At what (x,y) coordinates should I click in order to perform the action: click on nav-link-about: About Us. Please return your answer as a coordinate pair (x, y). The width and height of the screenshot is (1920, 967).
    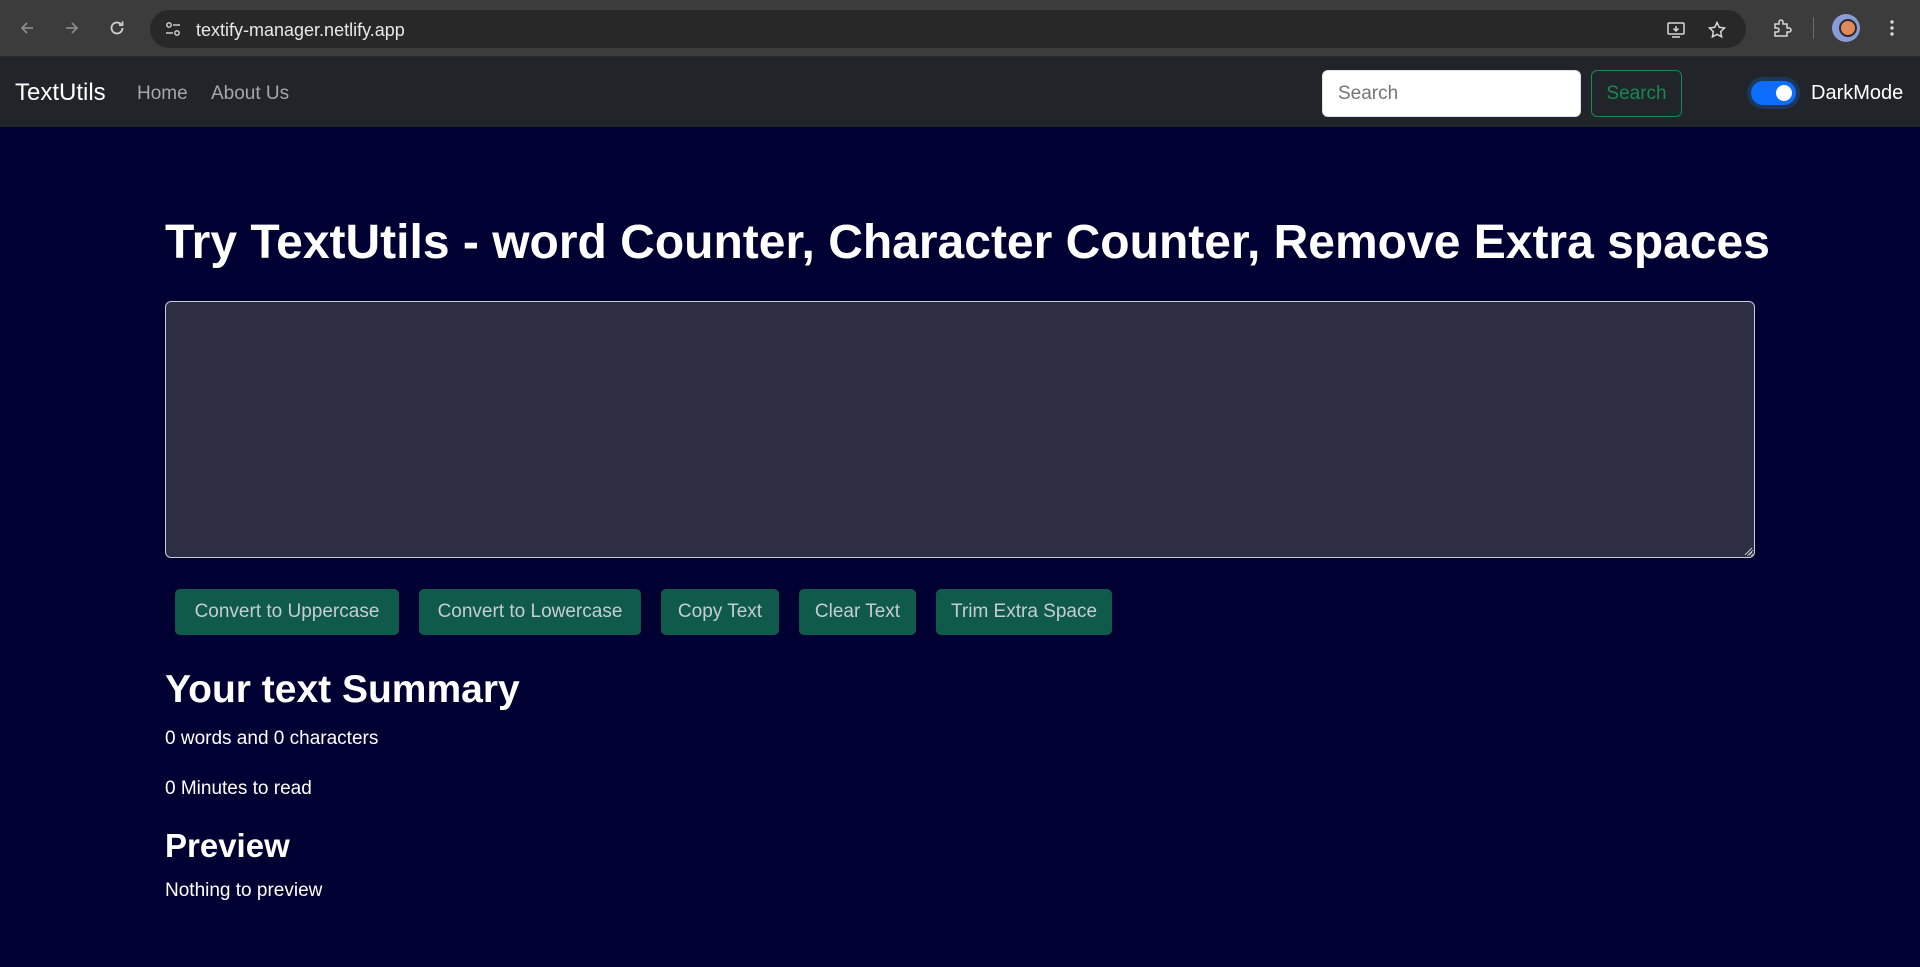
    Looking at the image, I should click on (250, 94).